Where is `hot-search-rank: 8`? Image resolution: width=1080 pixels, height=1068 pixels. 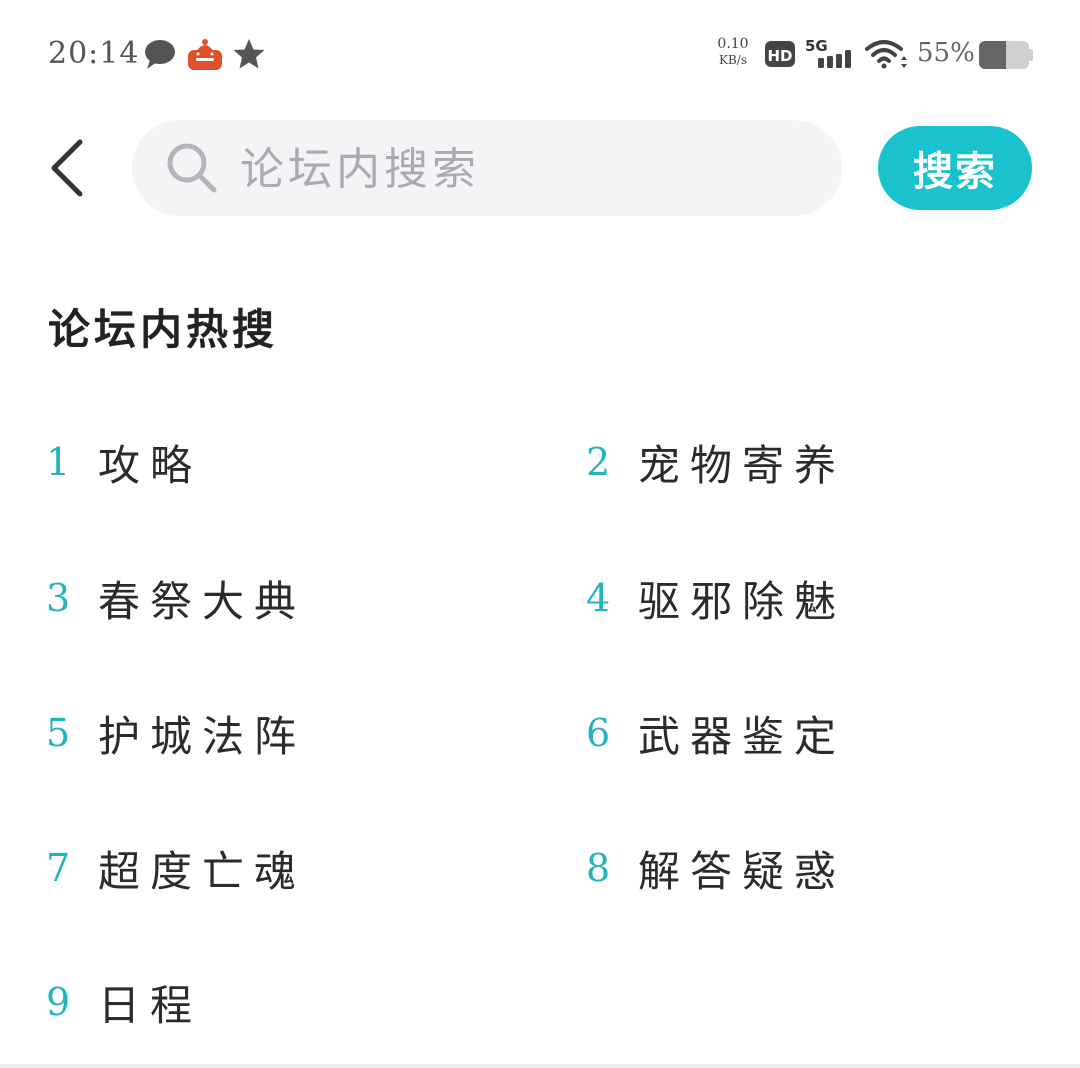 hot-search-rank: 8 is located at coordinates (598, 868).